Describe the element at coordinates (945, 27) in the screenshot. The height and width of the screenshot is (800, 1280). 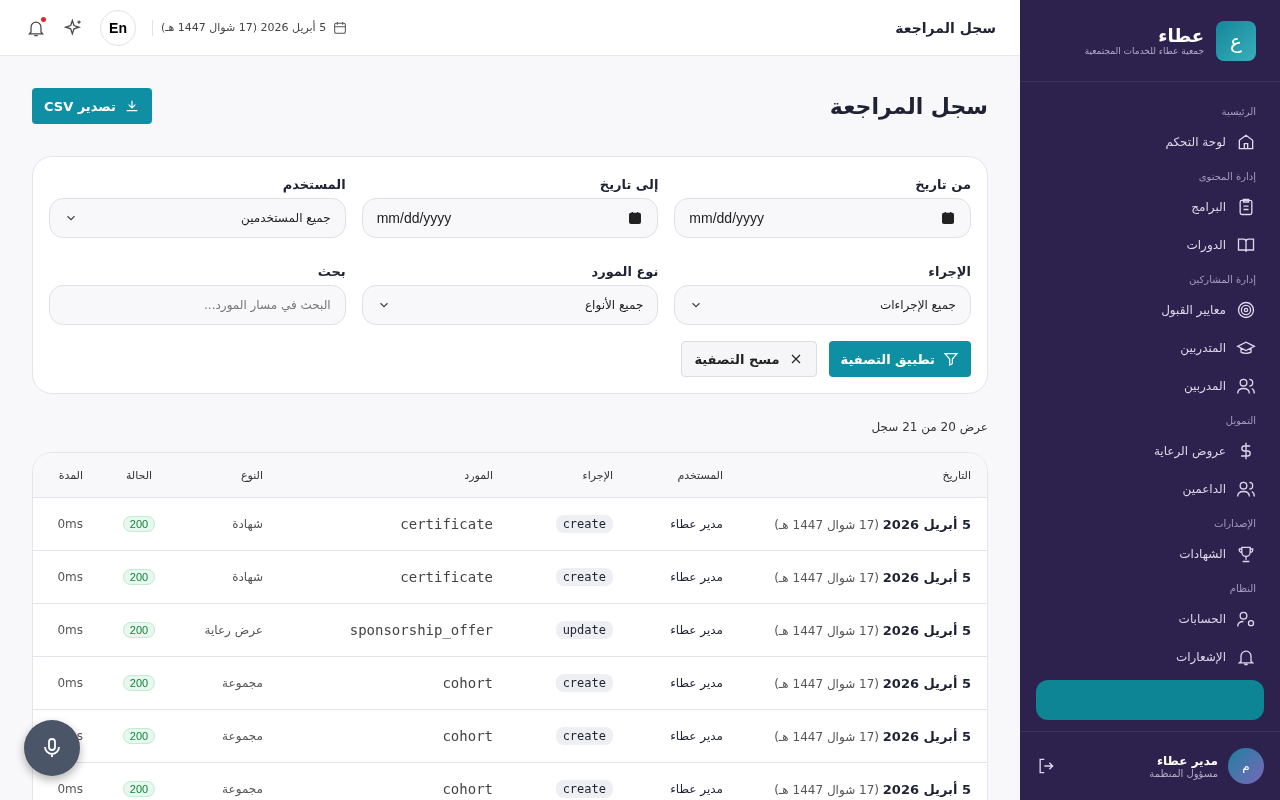
I see `header-title: سجل المراجعة` at that location.